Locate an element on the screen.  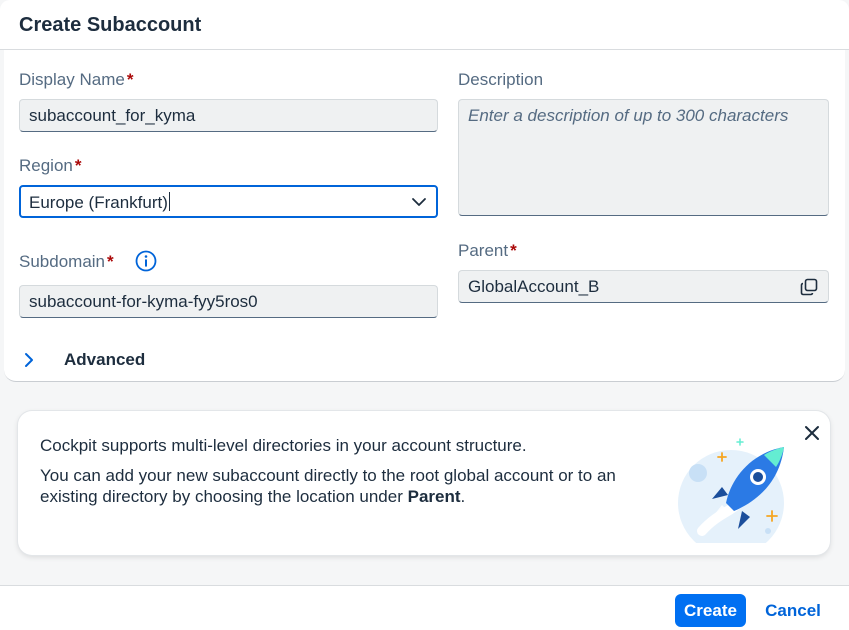
copy-icon is located at coordinates (809, 287).